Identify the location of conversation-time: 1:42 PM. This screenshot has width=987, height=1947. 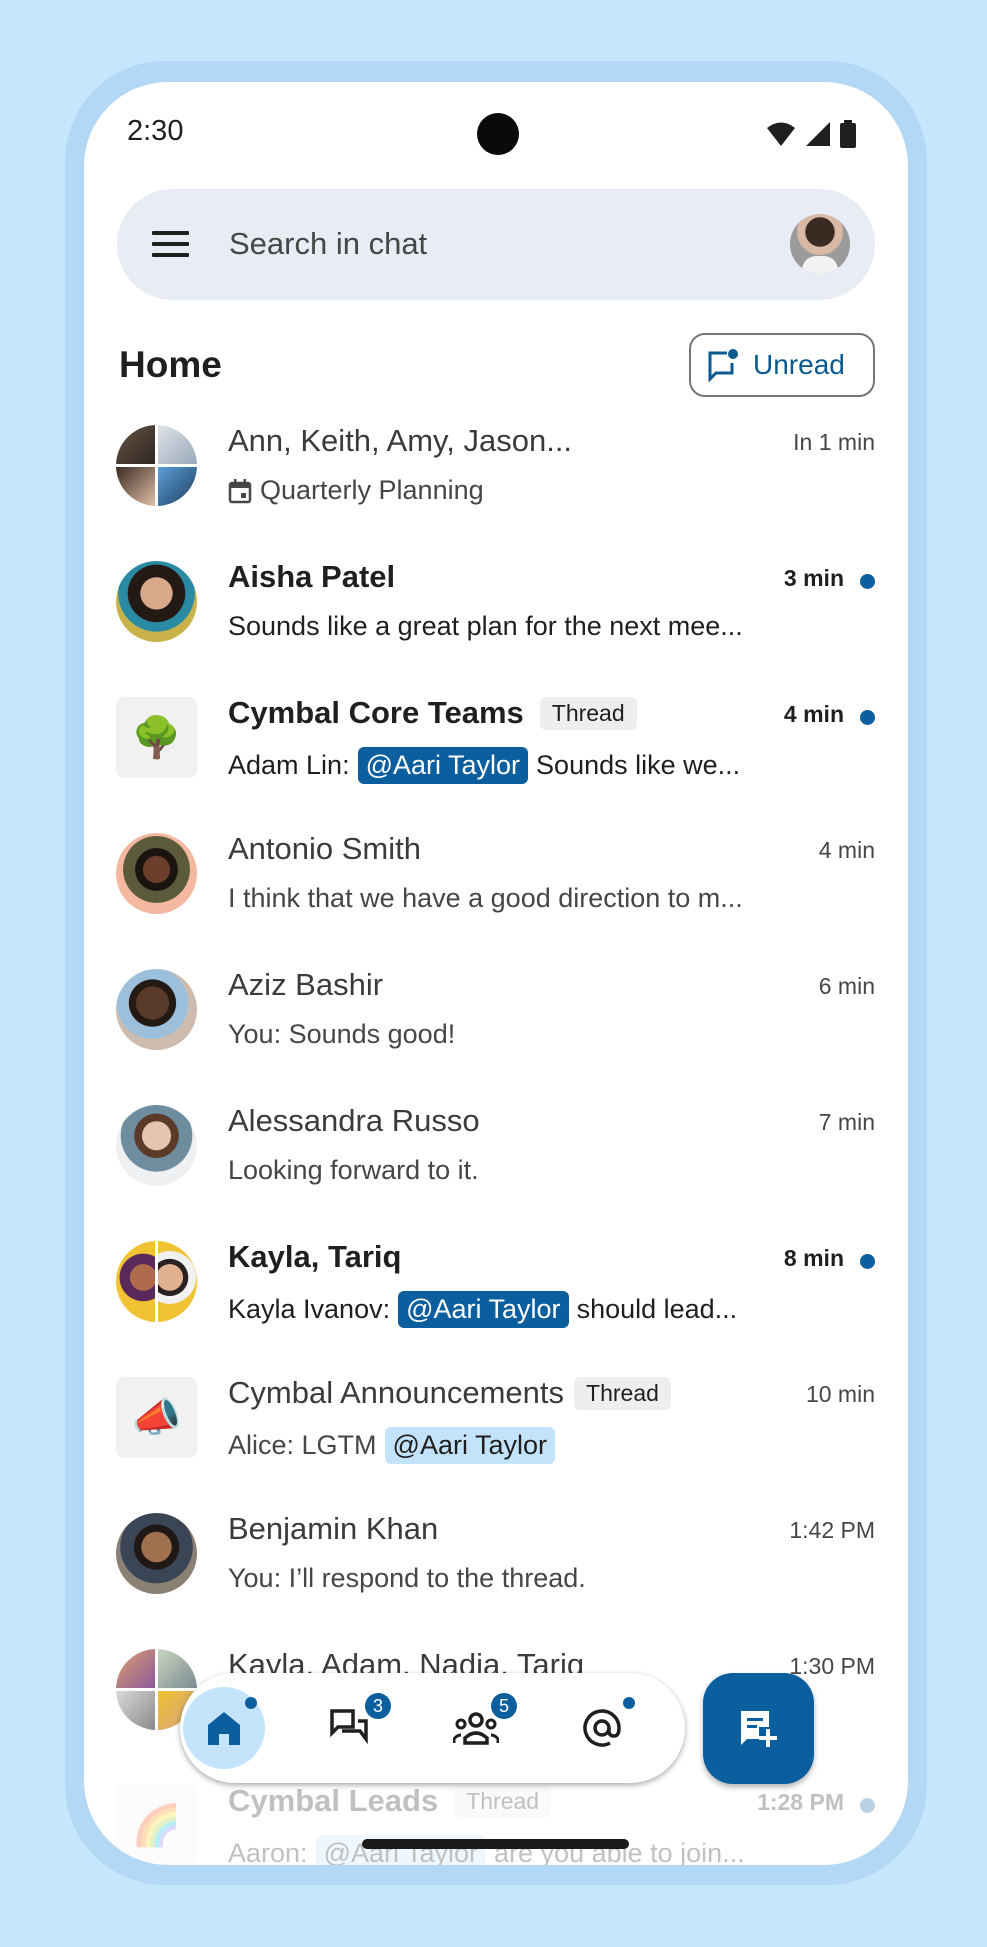
(832, 1530).